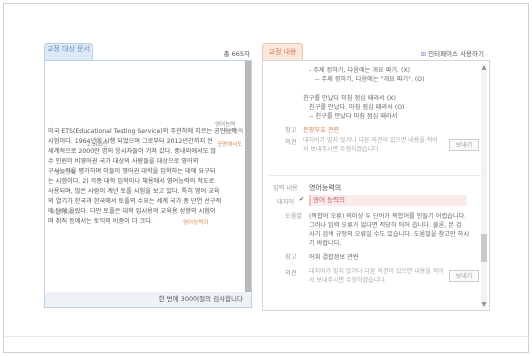  What do you see at coordinates (132, 171) in the screenshot?
I see `text-line: 구사능력을 평가하며 이들이 영어권 대학을 입학하는 데에 요구되` at bounding box center [132, 171].